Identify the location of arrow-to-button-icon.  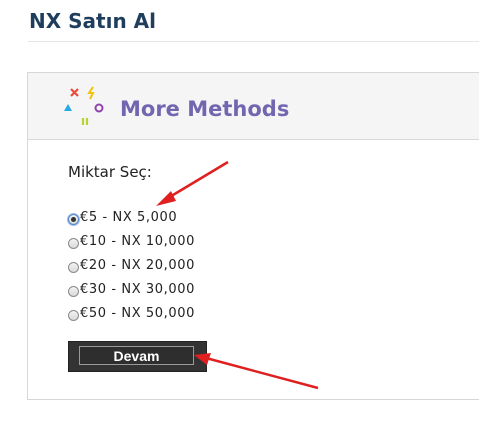
(256, 371).